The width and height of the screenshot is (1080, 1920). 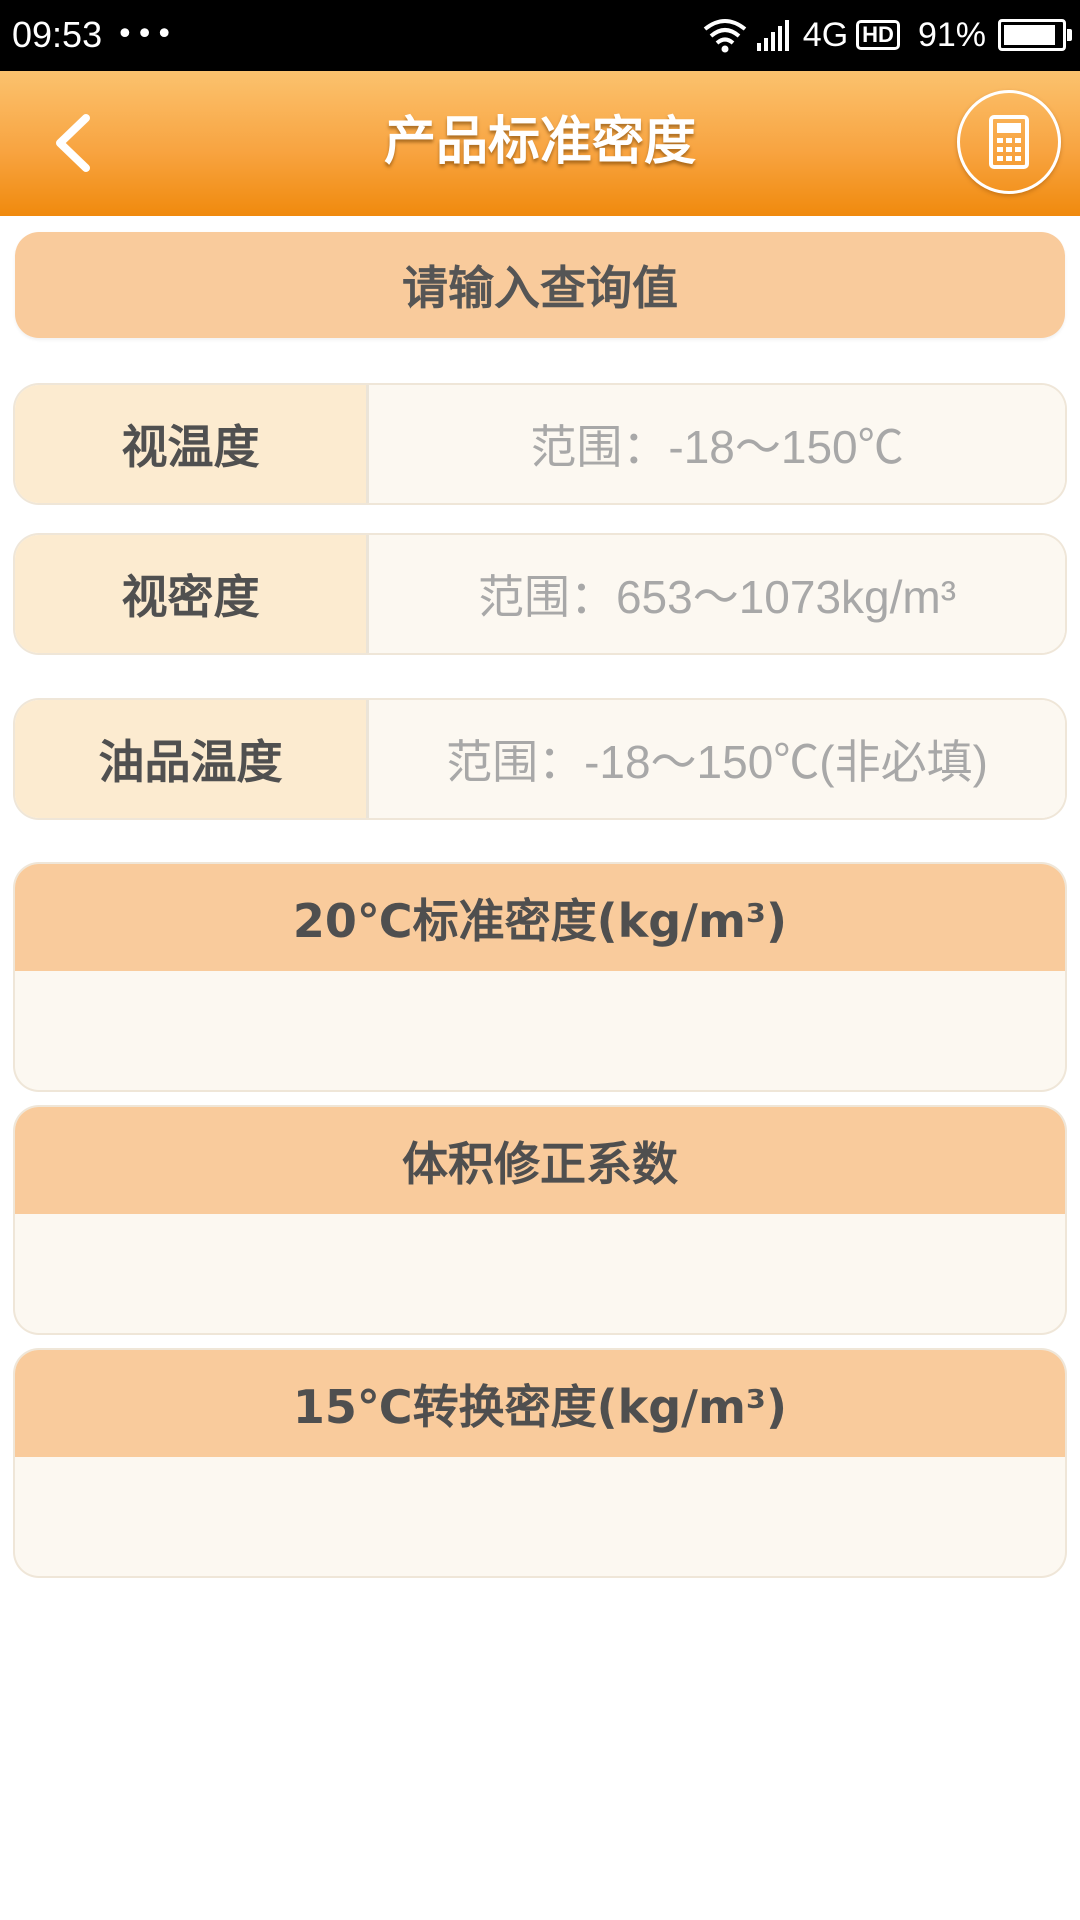 I want to click on network-type: 4G, so click(x=825, y=35).